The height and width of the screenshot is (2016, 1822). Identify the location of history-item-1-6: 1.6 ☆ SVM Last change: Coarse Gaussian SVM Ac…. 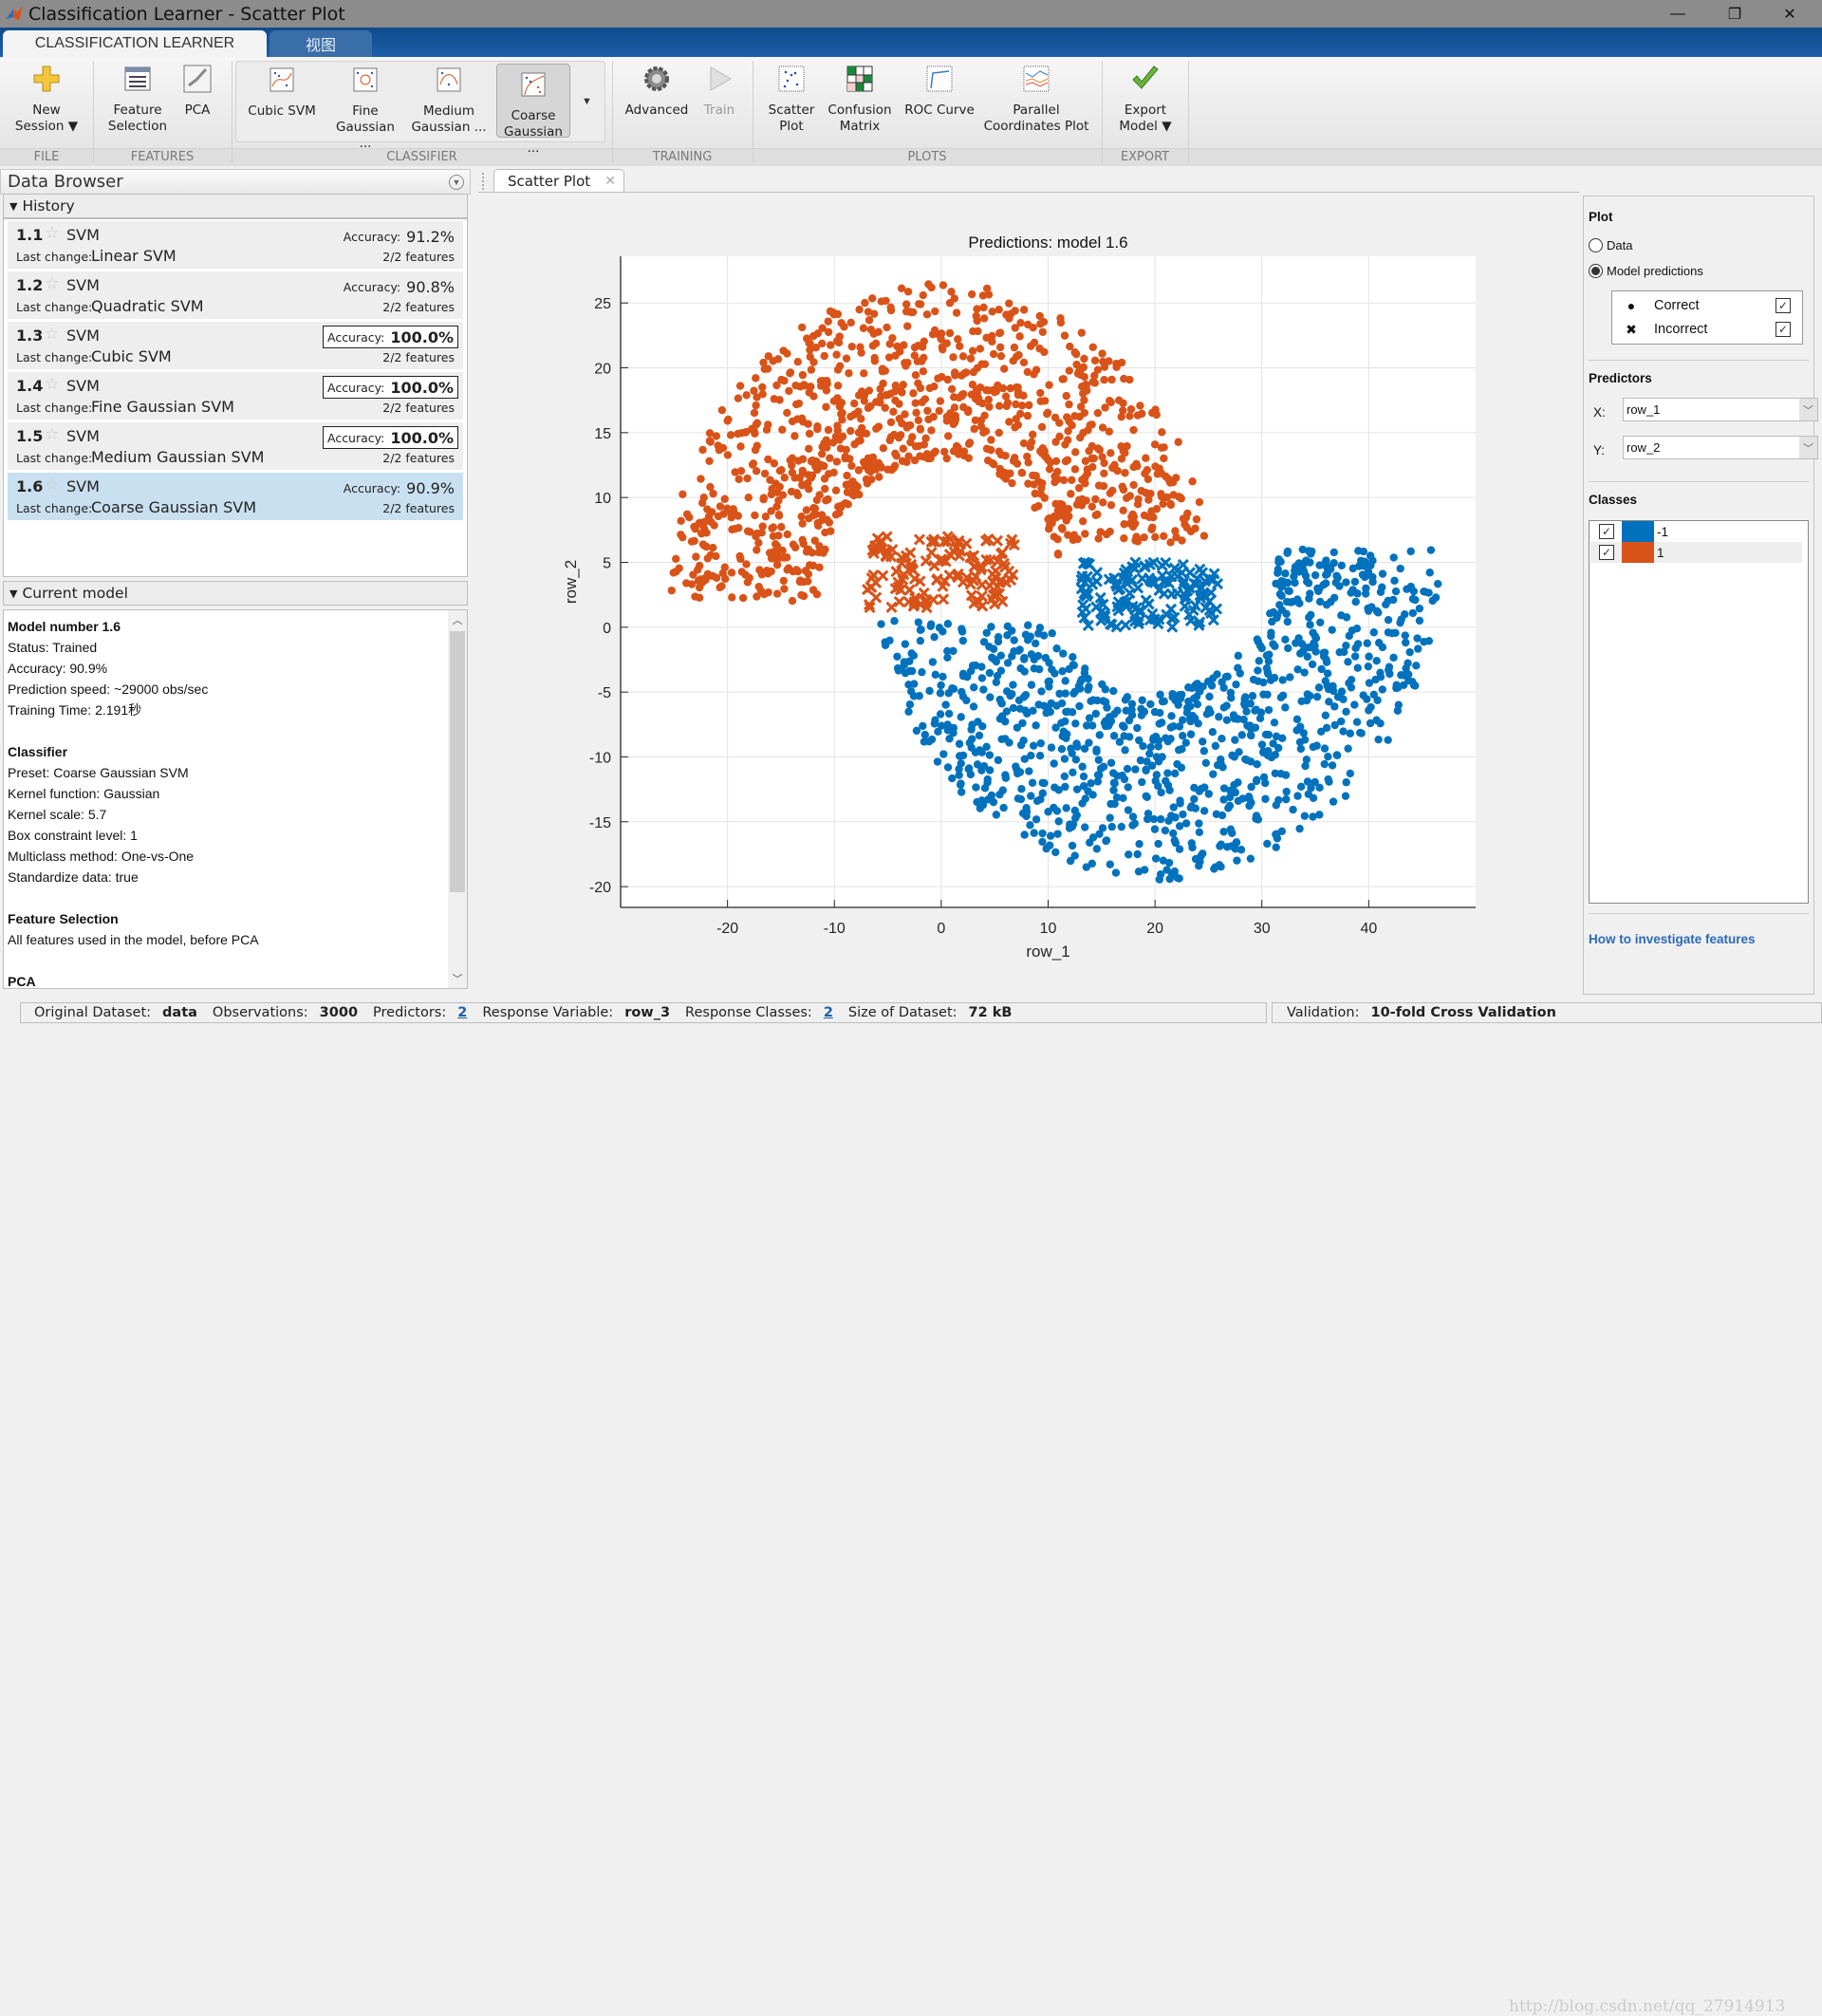
(235, 497).